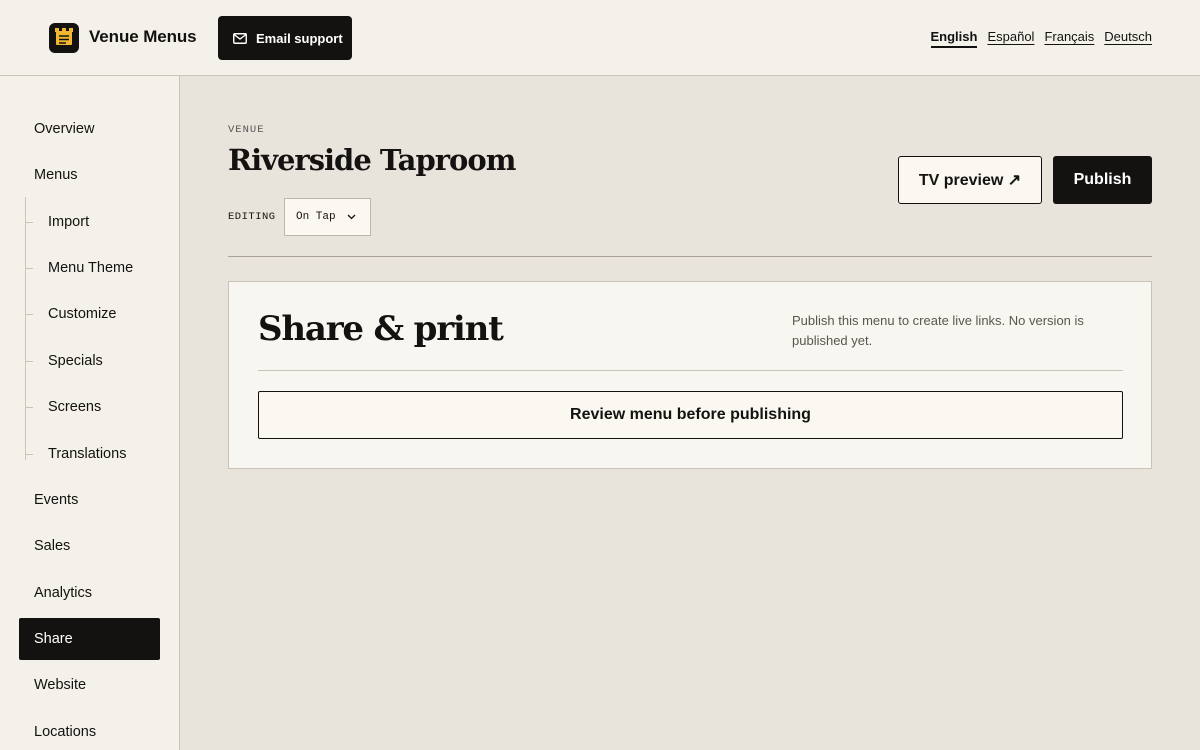 Image resolution: width=1200 pixels, height=750 pixels. I want to click on sidebar-item-translations: Translations, so click(89, 454).